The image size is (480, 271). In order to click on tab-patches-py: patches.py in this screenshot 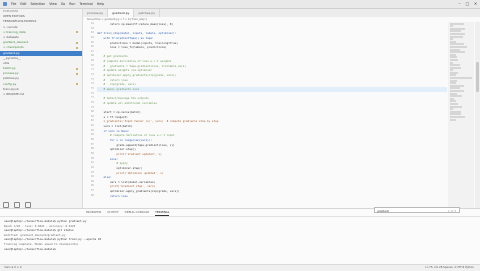, I will do `click(147, 13)`.